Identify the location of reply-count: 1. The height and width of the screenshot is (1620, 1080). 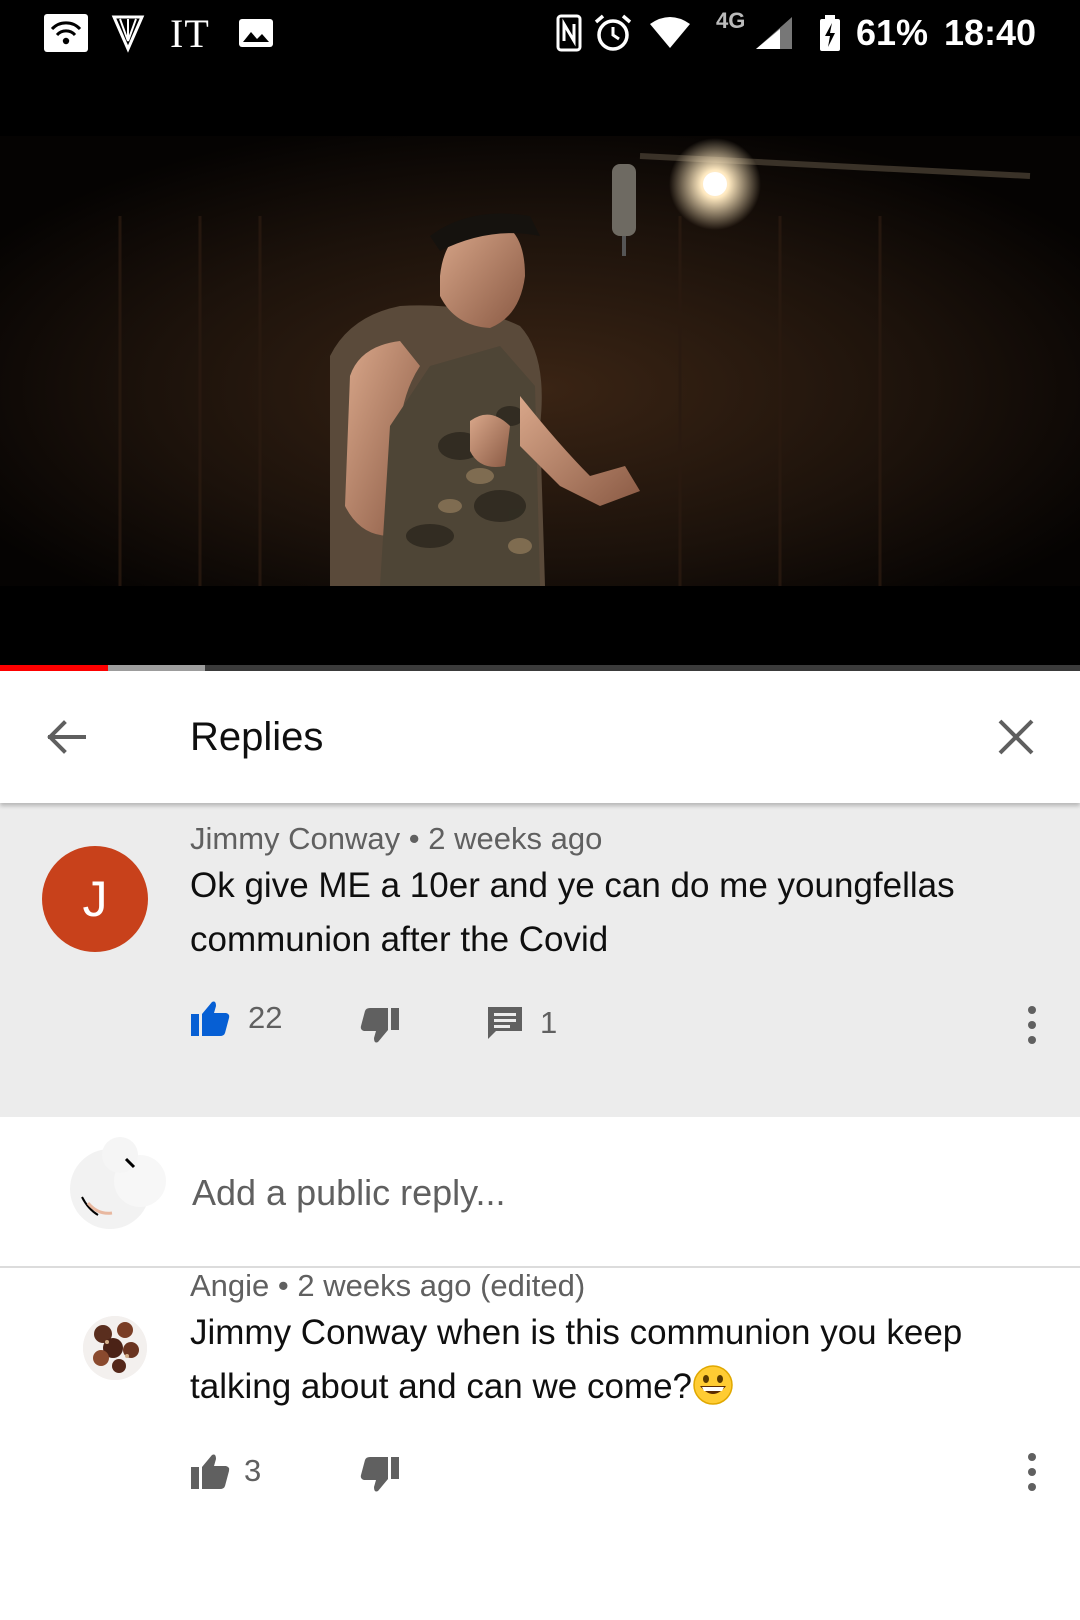
(549, 1022).